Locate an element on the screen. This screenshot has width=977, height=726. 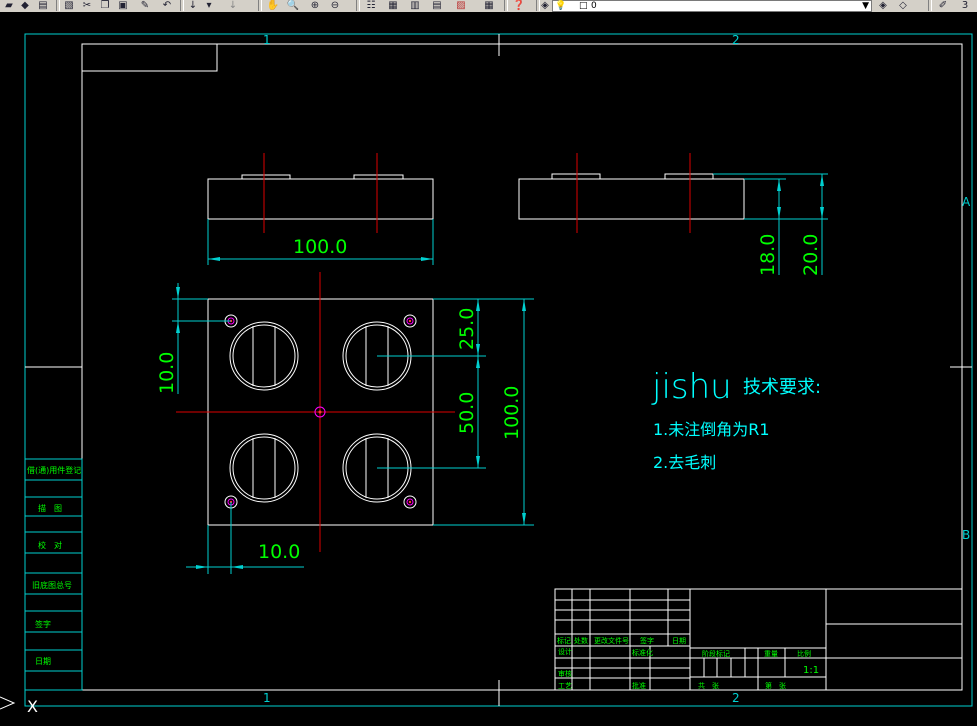
tb-ratio: 1:1 is located at coordinates (811, 670).